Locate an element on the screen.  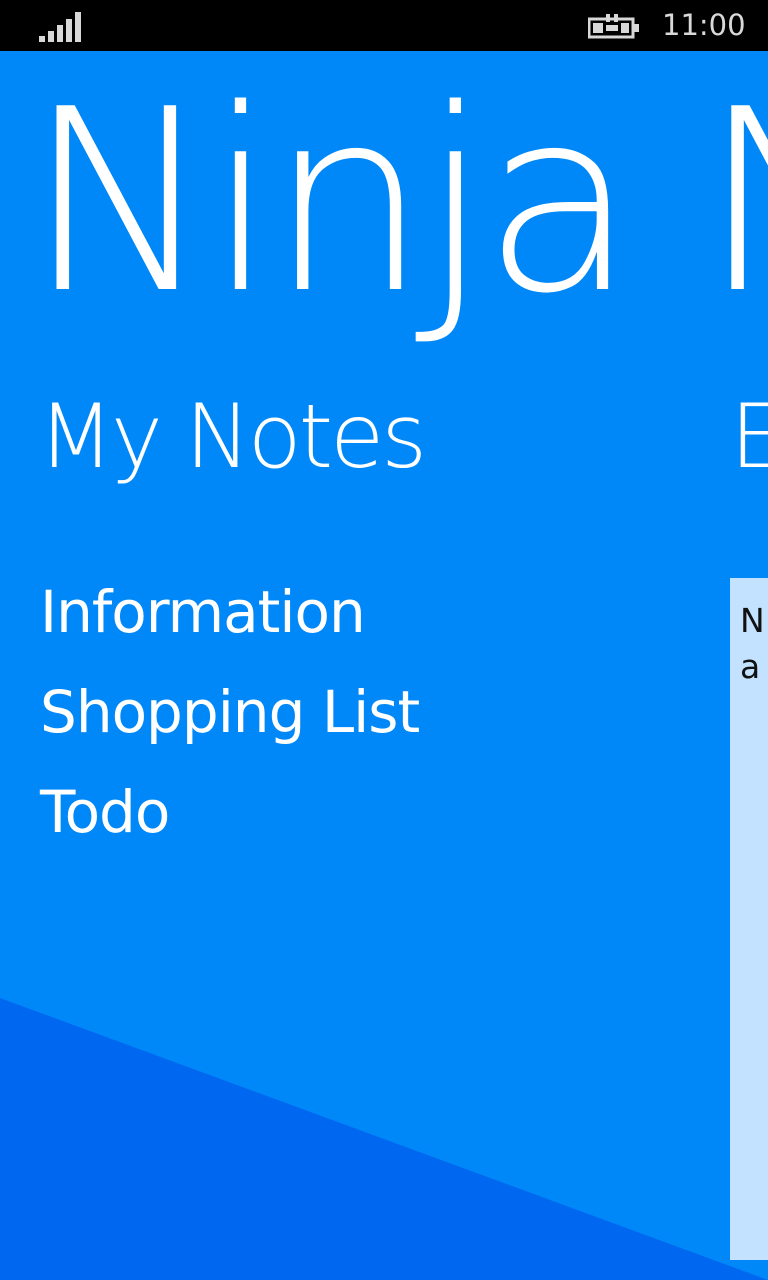
status-time: 11:00 is located at coordinates (704, 25).